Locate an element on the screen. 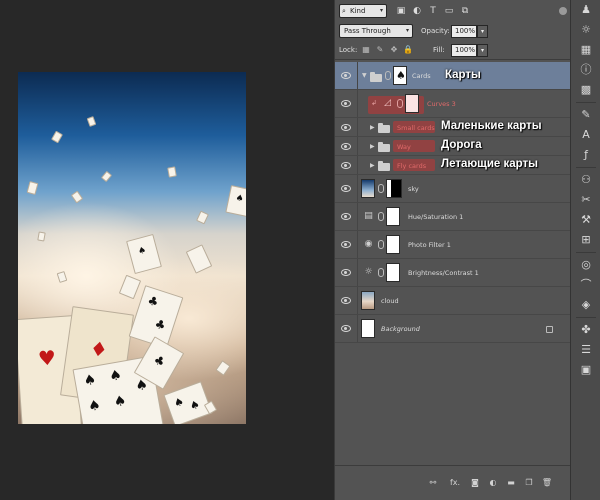 The image size is (600, 500). lock-position-icon: ✥ is located at coordinates (394, 50).